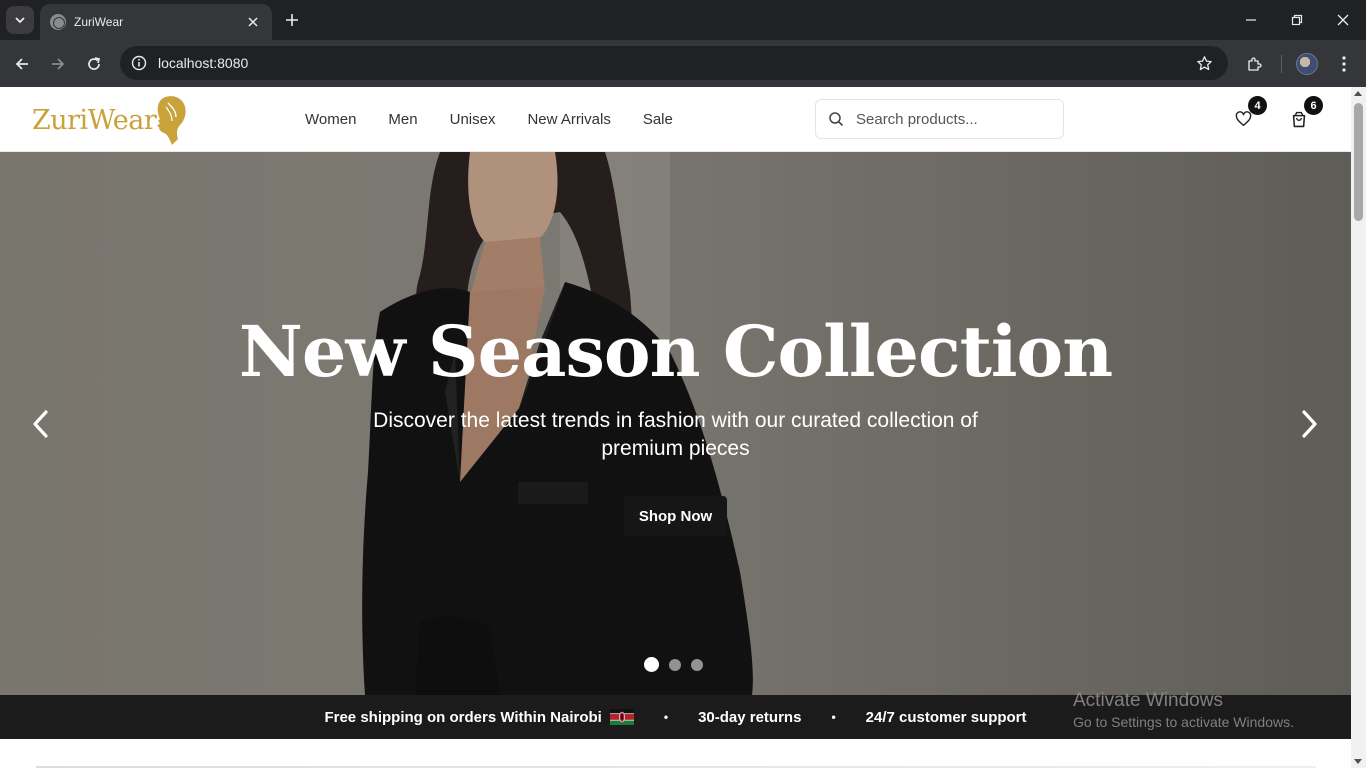 Image resolution: width=1366 pixels, height=768 pixels. I want to click on minimize-button, so click(1251, 20).